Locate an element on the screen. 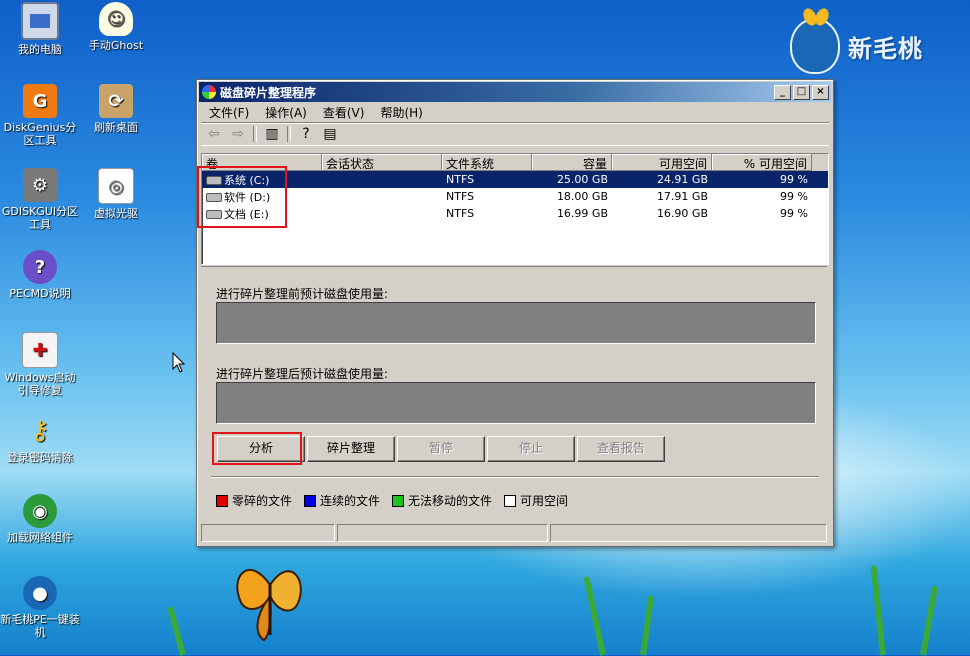  desktop-icon-gdiskgui: ⚙ GDISKGUI分区工具 is located at coordinates (40, 199).